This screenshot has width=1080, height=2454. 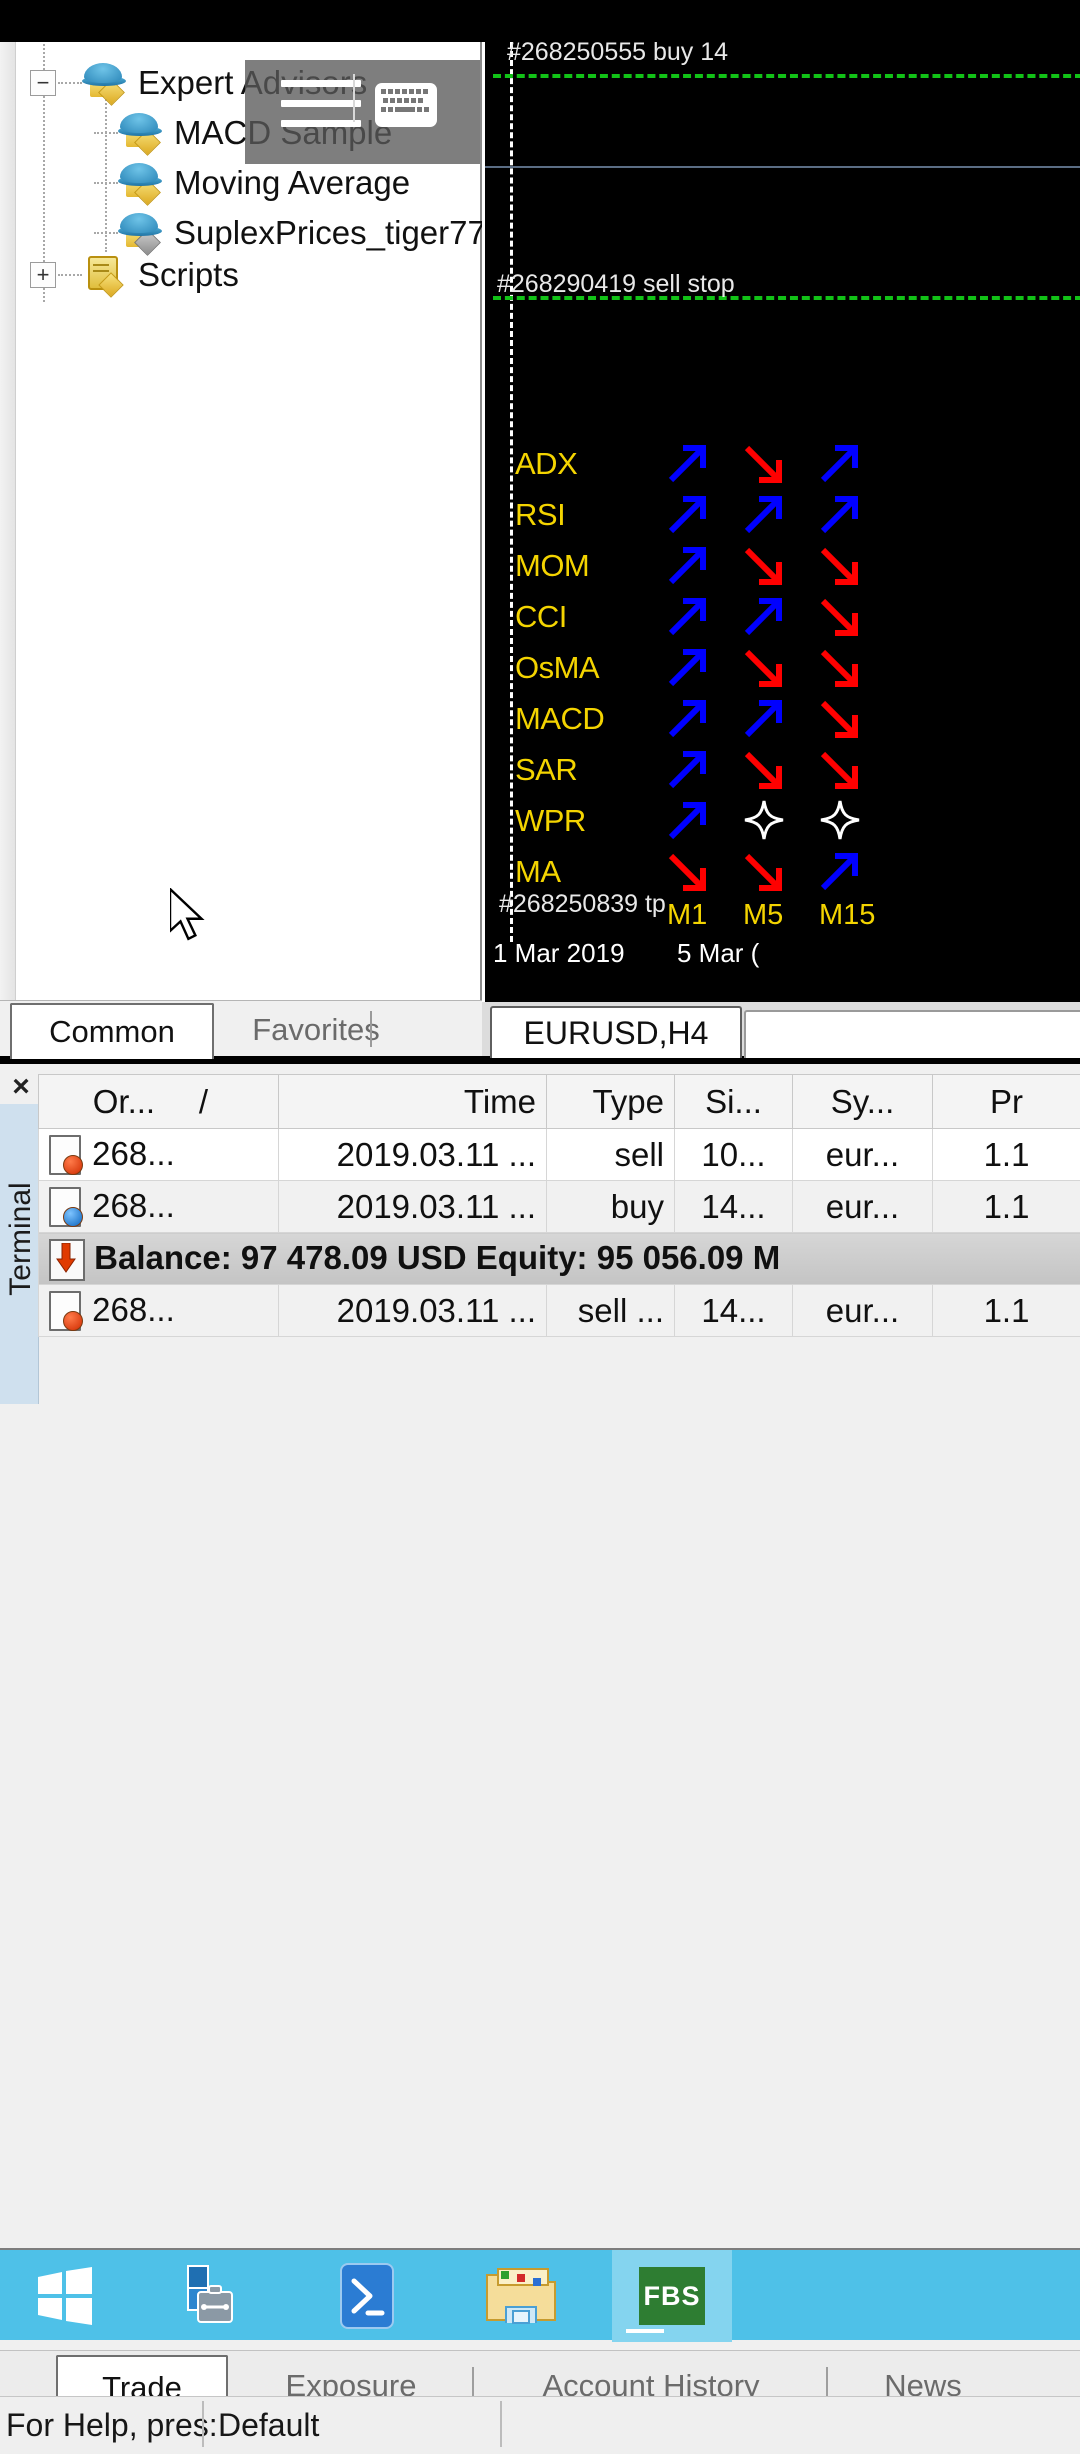 What do you see at coordinates (795, 822) in the screenshot?
I see `indicator-row: WPR` at bounding box center [795, 822].